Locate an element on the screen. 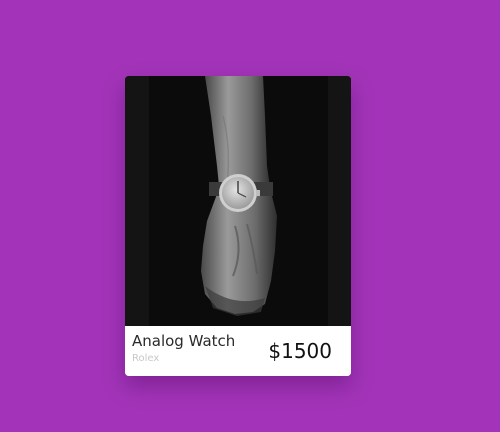  product-price: $1500 is located at coordinates (300, 351).